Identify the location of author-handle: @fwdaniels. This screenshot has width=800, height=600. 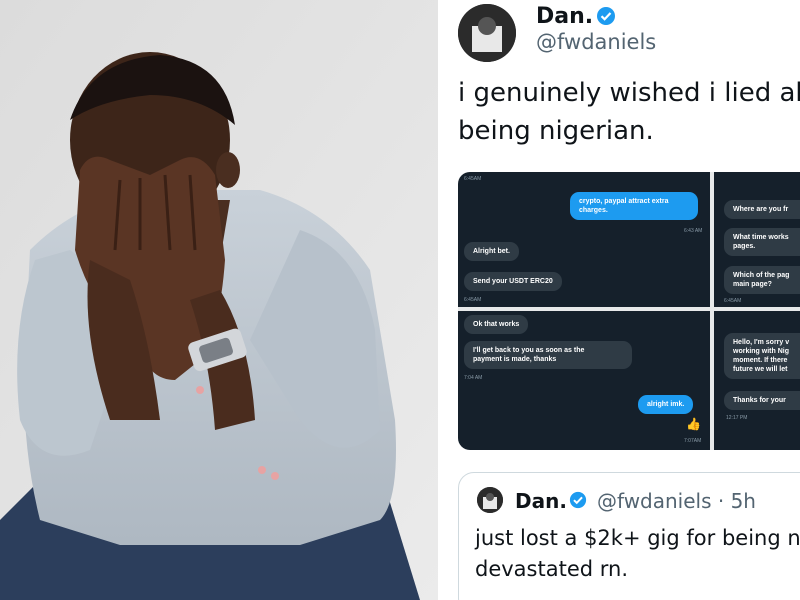
(596, 42).